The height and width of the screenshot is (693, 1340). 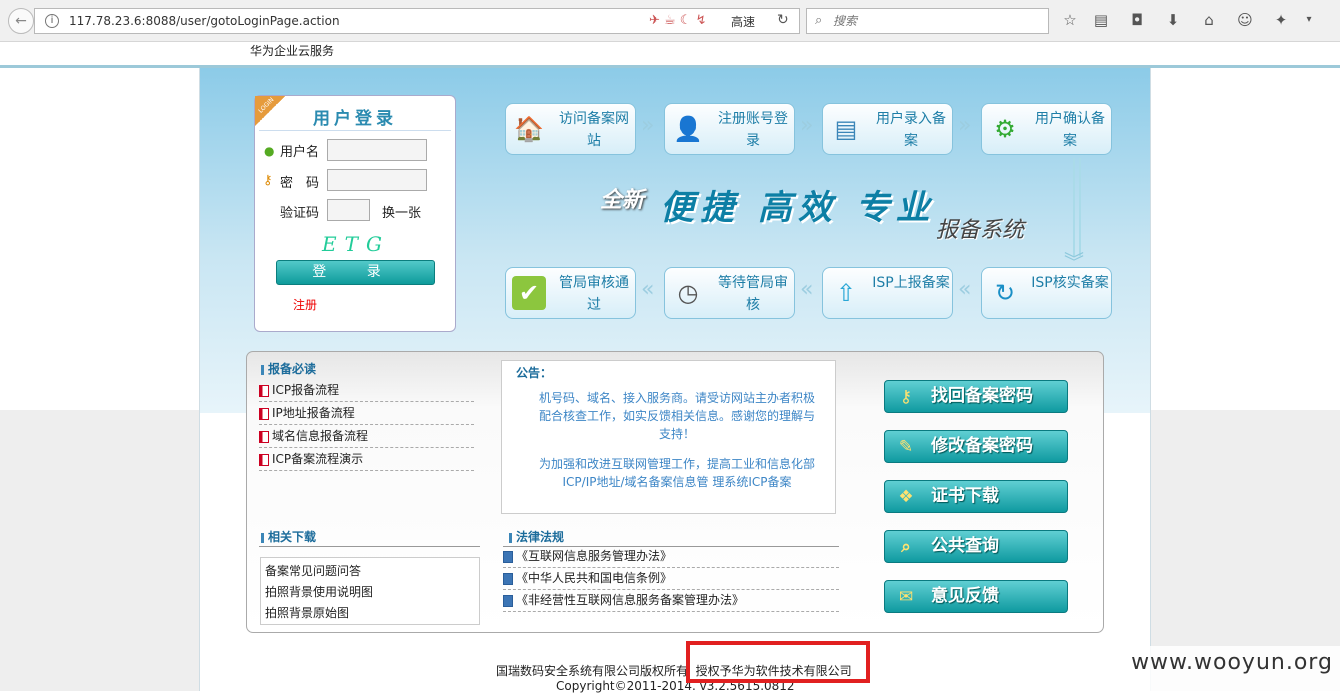 I want to click on user-edit-icon: ✎, so click(x=906, y=447).